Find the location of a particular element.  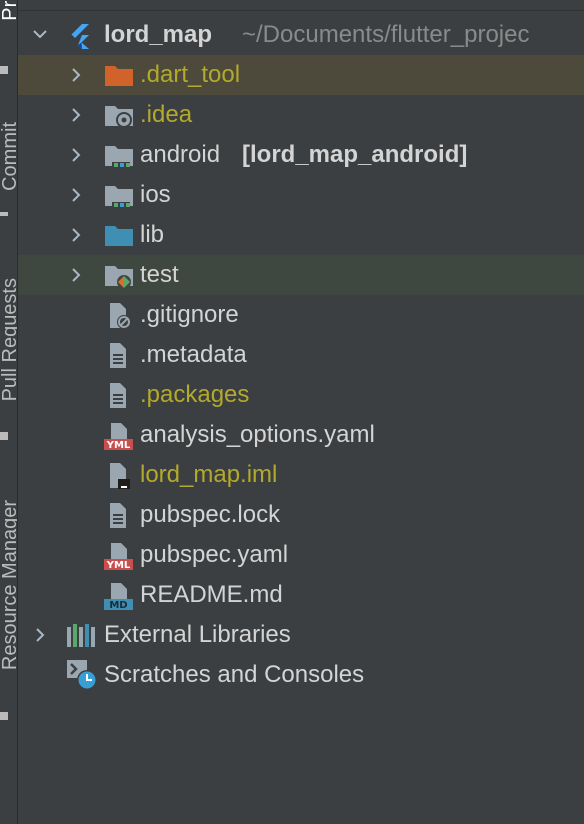

item-label: .metadata is located at coordinates (193, 354).